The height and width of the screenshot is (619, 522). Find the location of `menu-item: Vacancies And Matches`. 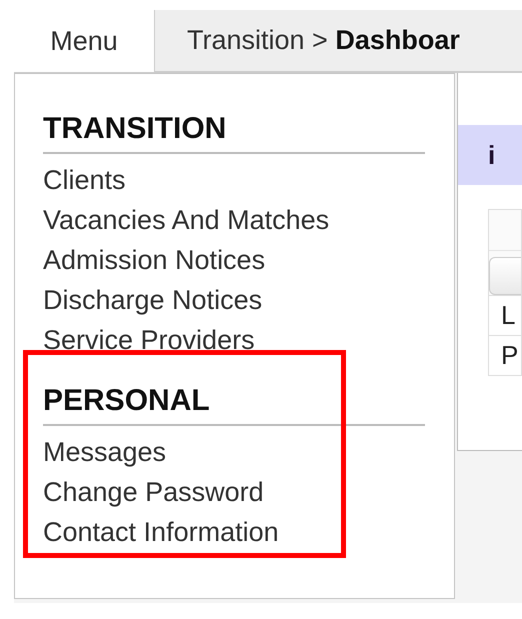

menu-item: Vacancies And Matches is located at coordinates (234, 220).